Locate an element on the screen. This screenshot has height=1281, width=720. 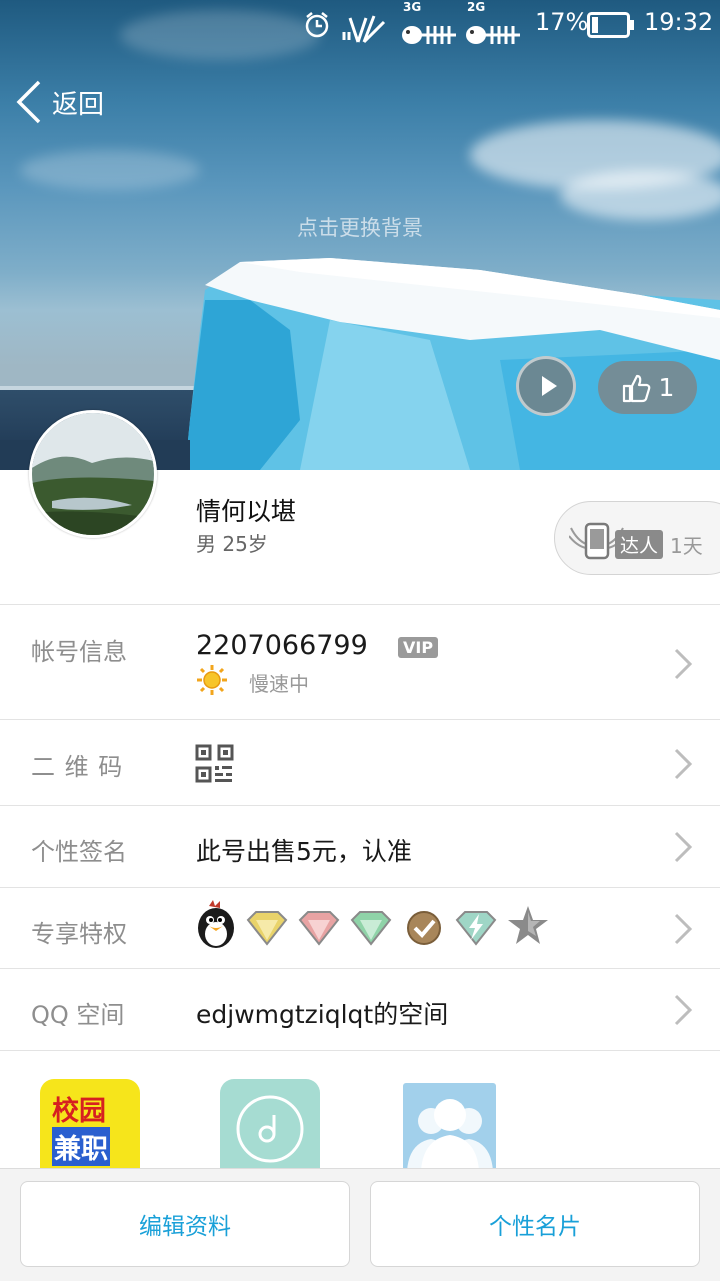
account-status: 慢速中 is located at coordinates (279, 684).